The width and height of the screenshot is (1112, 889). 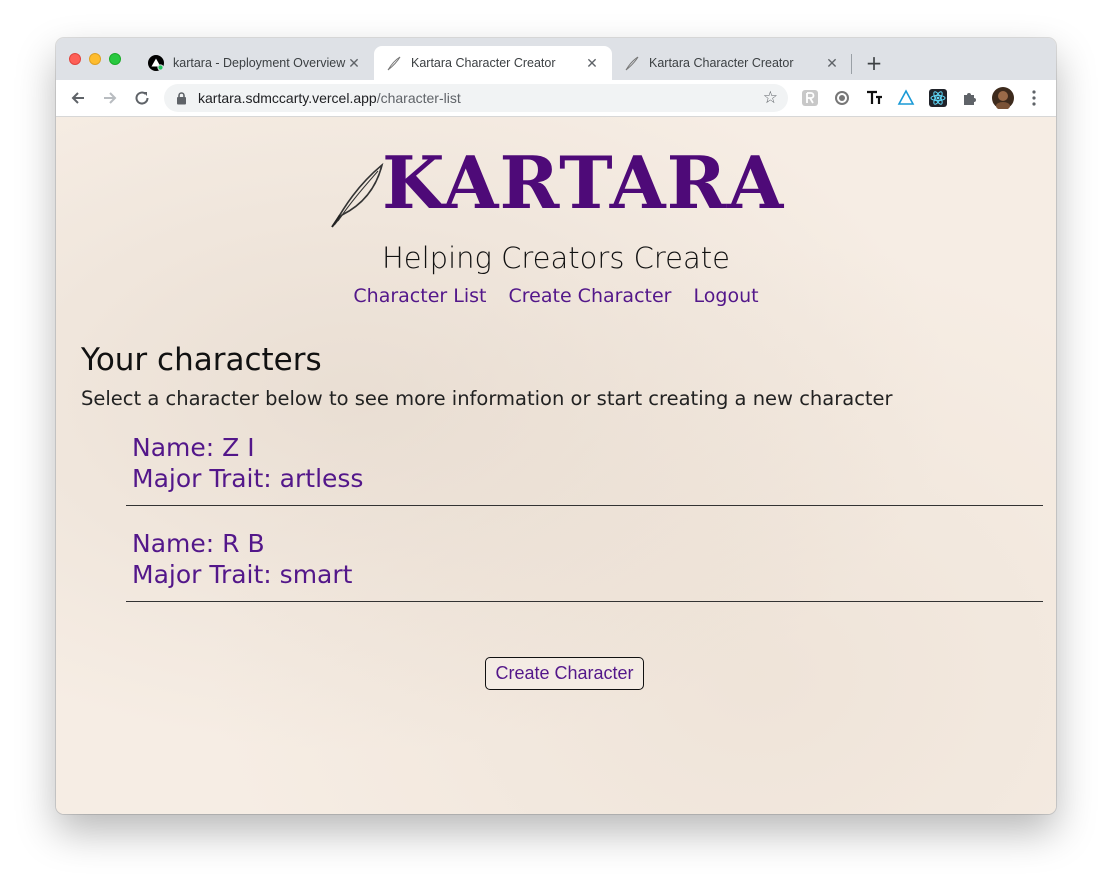 What do you see at coordinates (193, 447) in the screenshot?
I see `character-name: Name: Z I` at bounding box center [193, 447].